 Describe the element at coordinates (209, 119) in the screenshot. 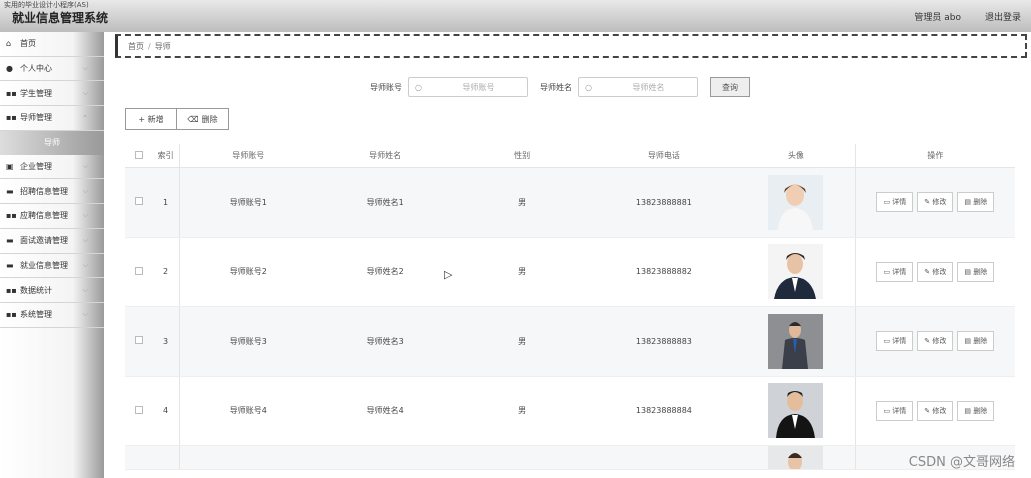

I see `batch-delete-label: 删除` at that location.